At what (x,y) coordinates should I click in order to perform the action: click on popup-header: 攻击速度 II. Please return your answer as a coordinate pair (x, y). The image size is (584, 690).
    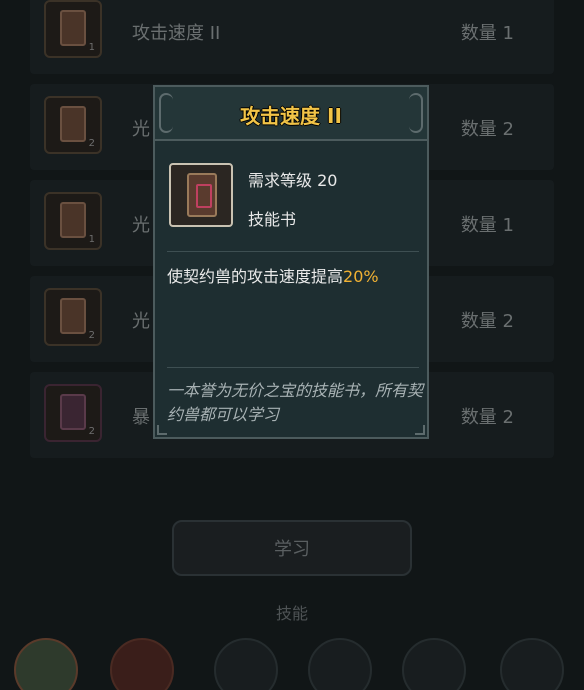
    Looking at the image, I should click on (291, 114).